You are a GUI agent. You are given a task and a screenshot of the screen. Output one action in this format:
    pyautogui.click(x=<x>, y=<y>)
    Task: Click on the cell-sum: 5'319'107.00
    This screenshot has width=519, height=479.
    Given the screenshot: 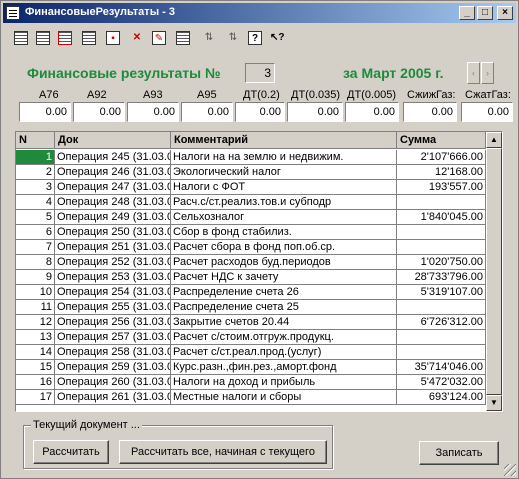 What is the action you would take?
    pyautogui.click(x=441, y=292)
    